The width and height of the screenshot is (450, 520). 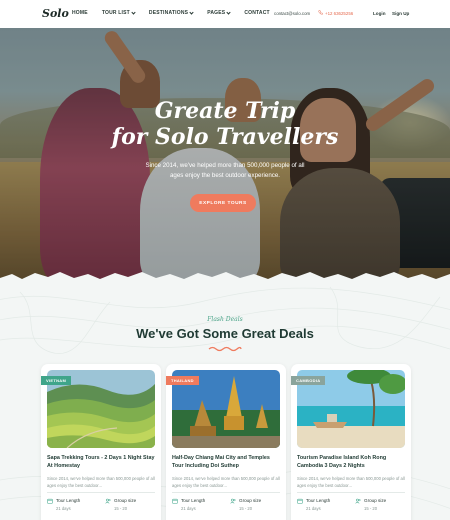 I want to click on phone-icon, so click(x=320, y=12).